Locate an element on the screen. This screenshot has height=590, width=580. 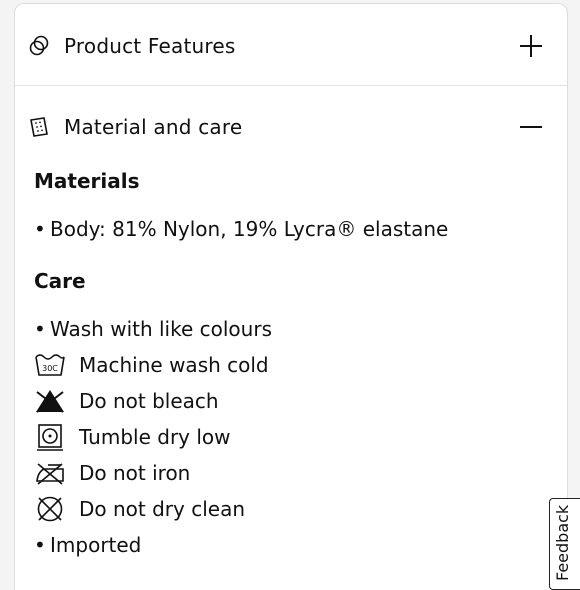
care-item: Do not bleach is located at coordinates (284, 401).